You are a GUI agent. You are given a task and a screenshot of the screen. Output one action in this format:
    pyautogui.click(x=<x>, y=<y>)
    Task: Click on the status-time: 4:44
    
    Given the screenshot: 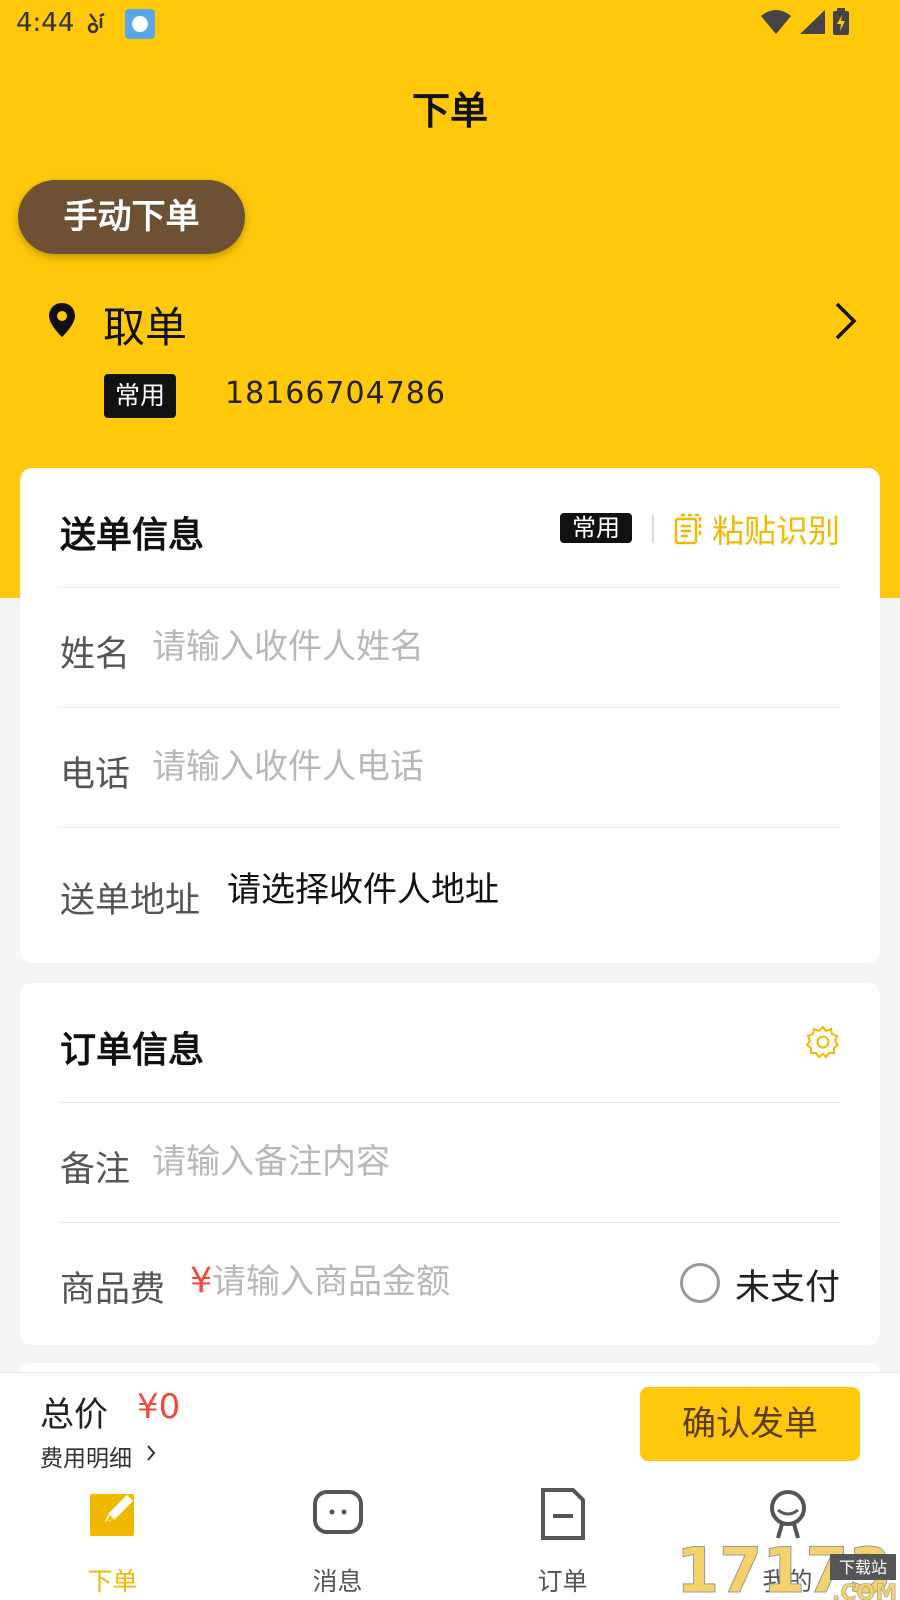 What is the action you would take?
    pyautogui.click(x=45, y=23)
    